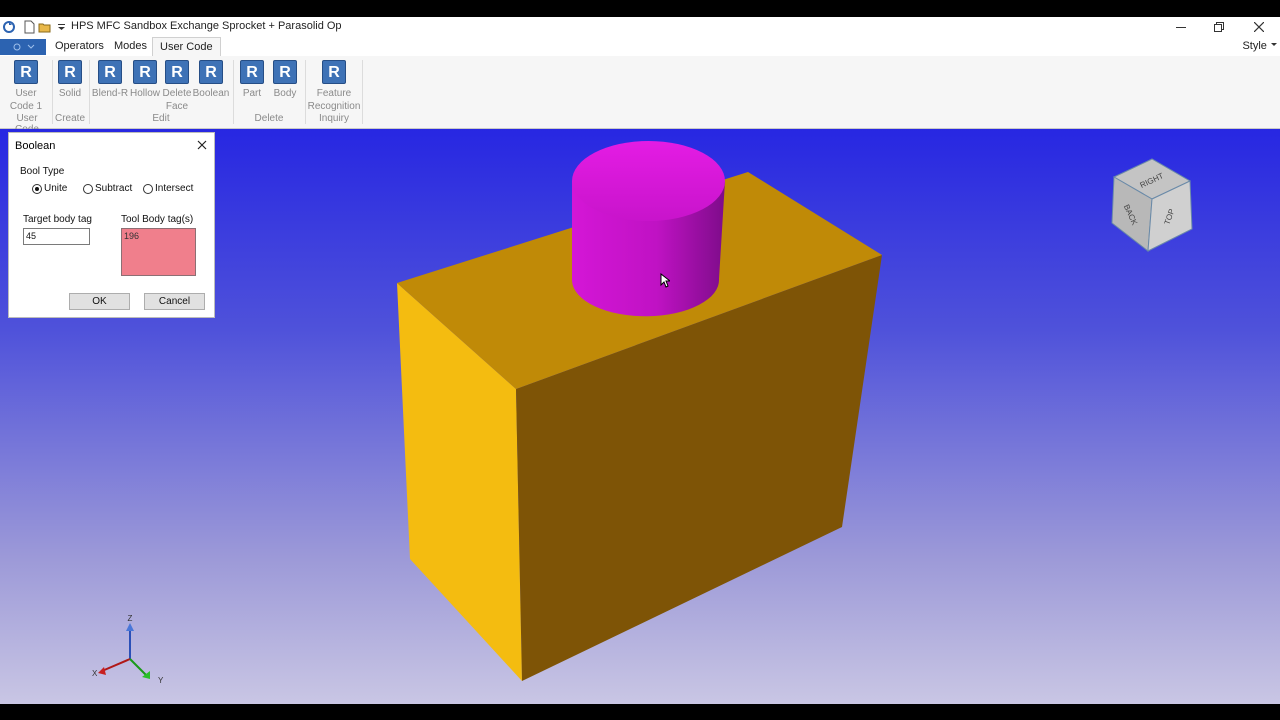 The image size is (1280, 720). I want to click on minimize-button, so click(1181, 27).